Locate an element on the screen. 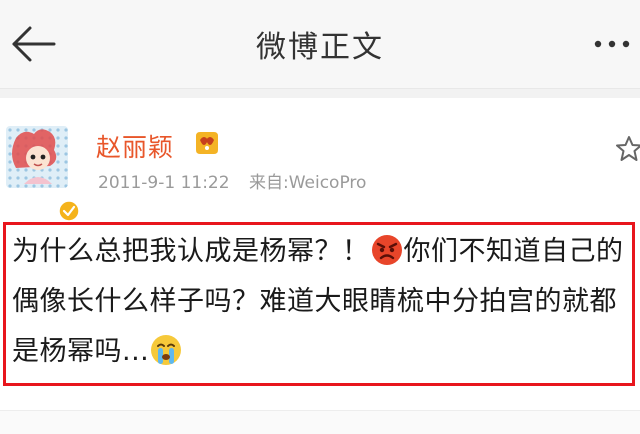 The height and width of the screenshot is (434, 640). post-meta: 2011-9-1 11:22 来自:WeicoPro is located at coordinates (232, 180).